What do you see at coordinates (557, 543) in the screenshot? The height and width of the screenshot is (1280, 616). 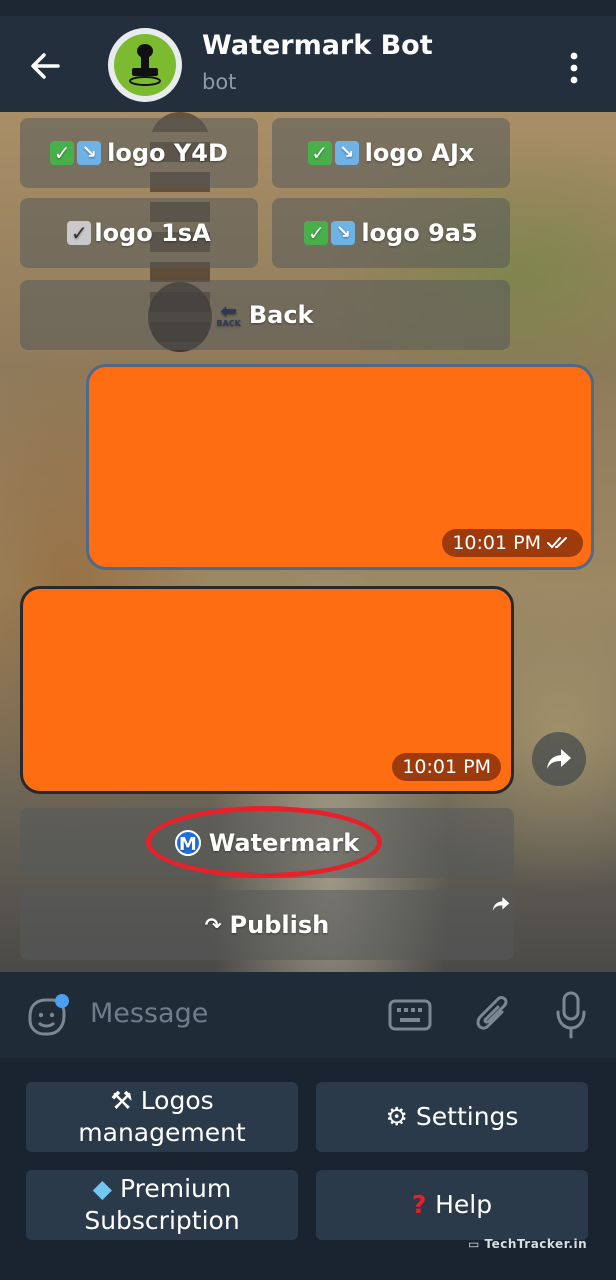 I see `double-check-icon` at bounding box center [557, 543].